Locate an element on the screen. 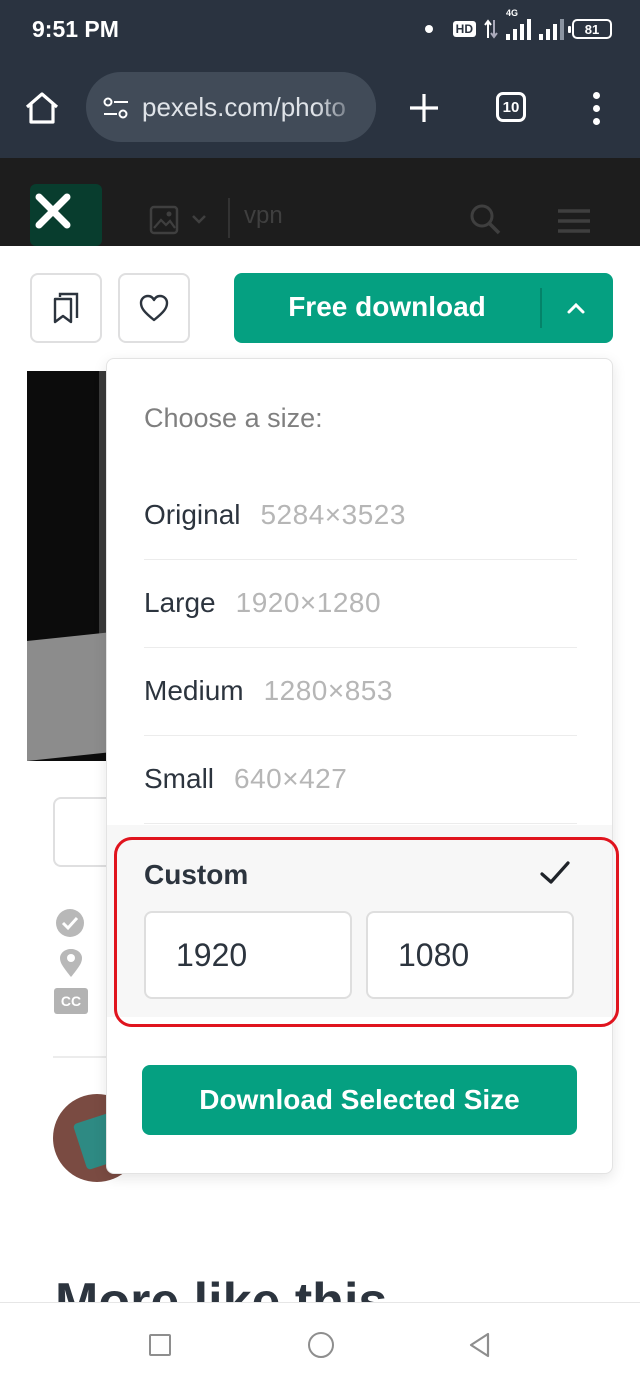 This screenshot has height=1387, width=640. size-option-name: Original is located at coordinates (192, 514).